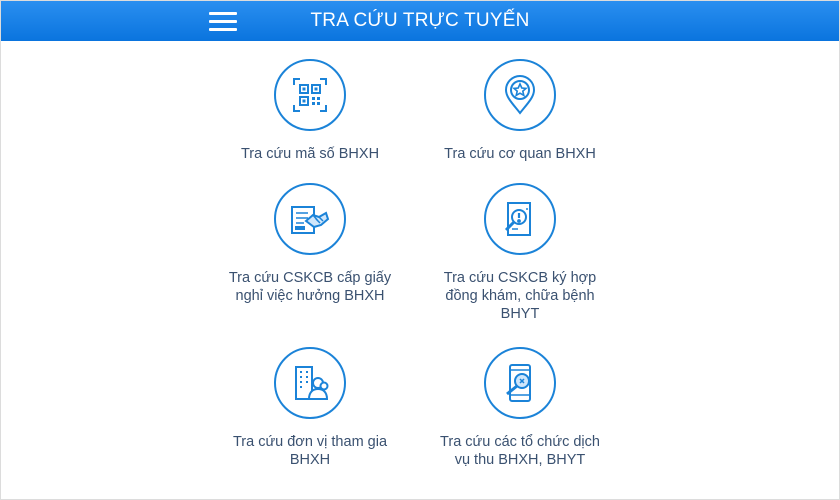 This screenshot has height=500, width=840. I want to click on lookup-item-label: Tra cứu đơn vị tham gia BHXH, so click(310, 451).